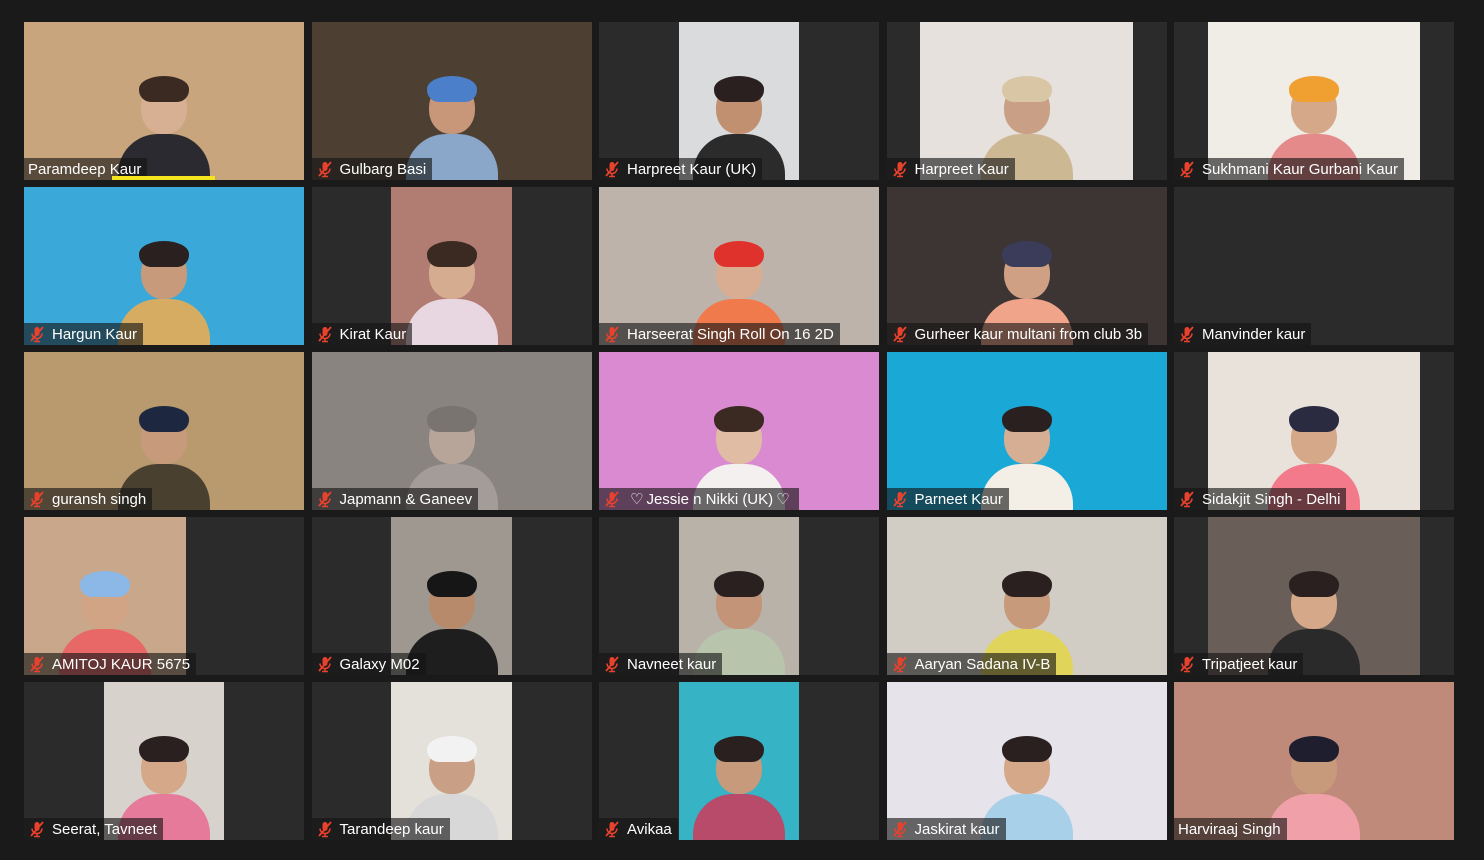  I want to click on participant-name-label: AMITOJ KAUR 5675, so click(110, 664).